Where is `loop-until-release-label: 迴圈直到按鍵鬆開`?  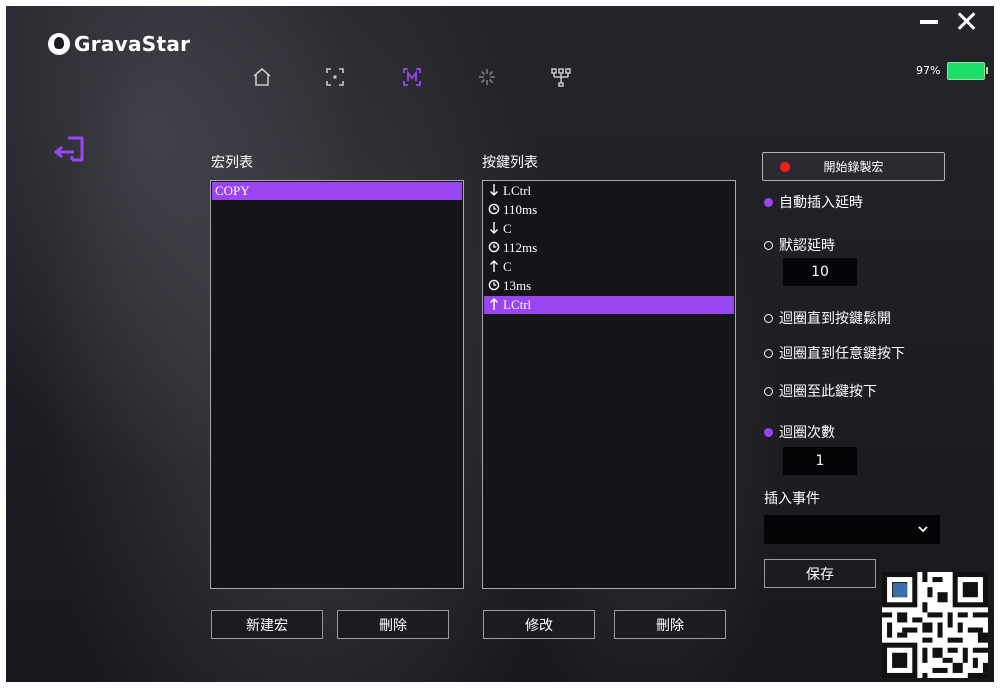 loop-until-release-label: 迴圈直到按鍵鬆開 is located at coordinates (835, 319).